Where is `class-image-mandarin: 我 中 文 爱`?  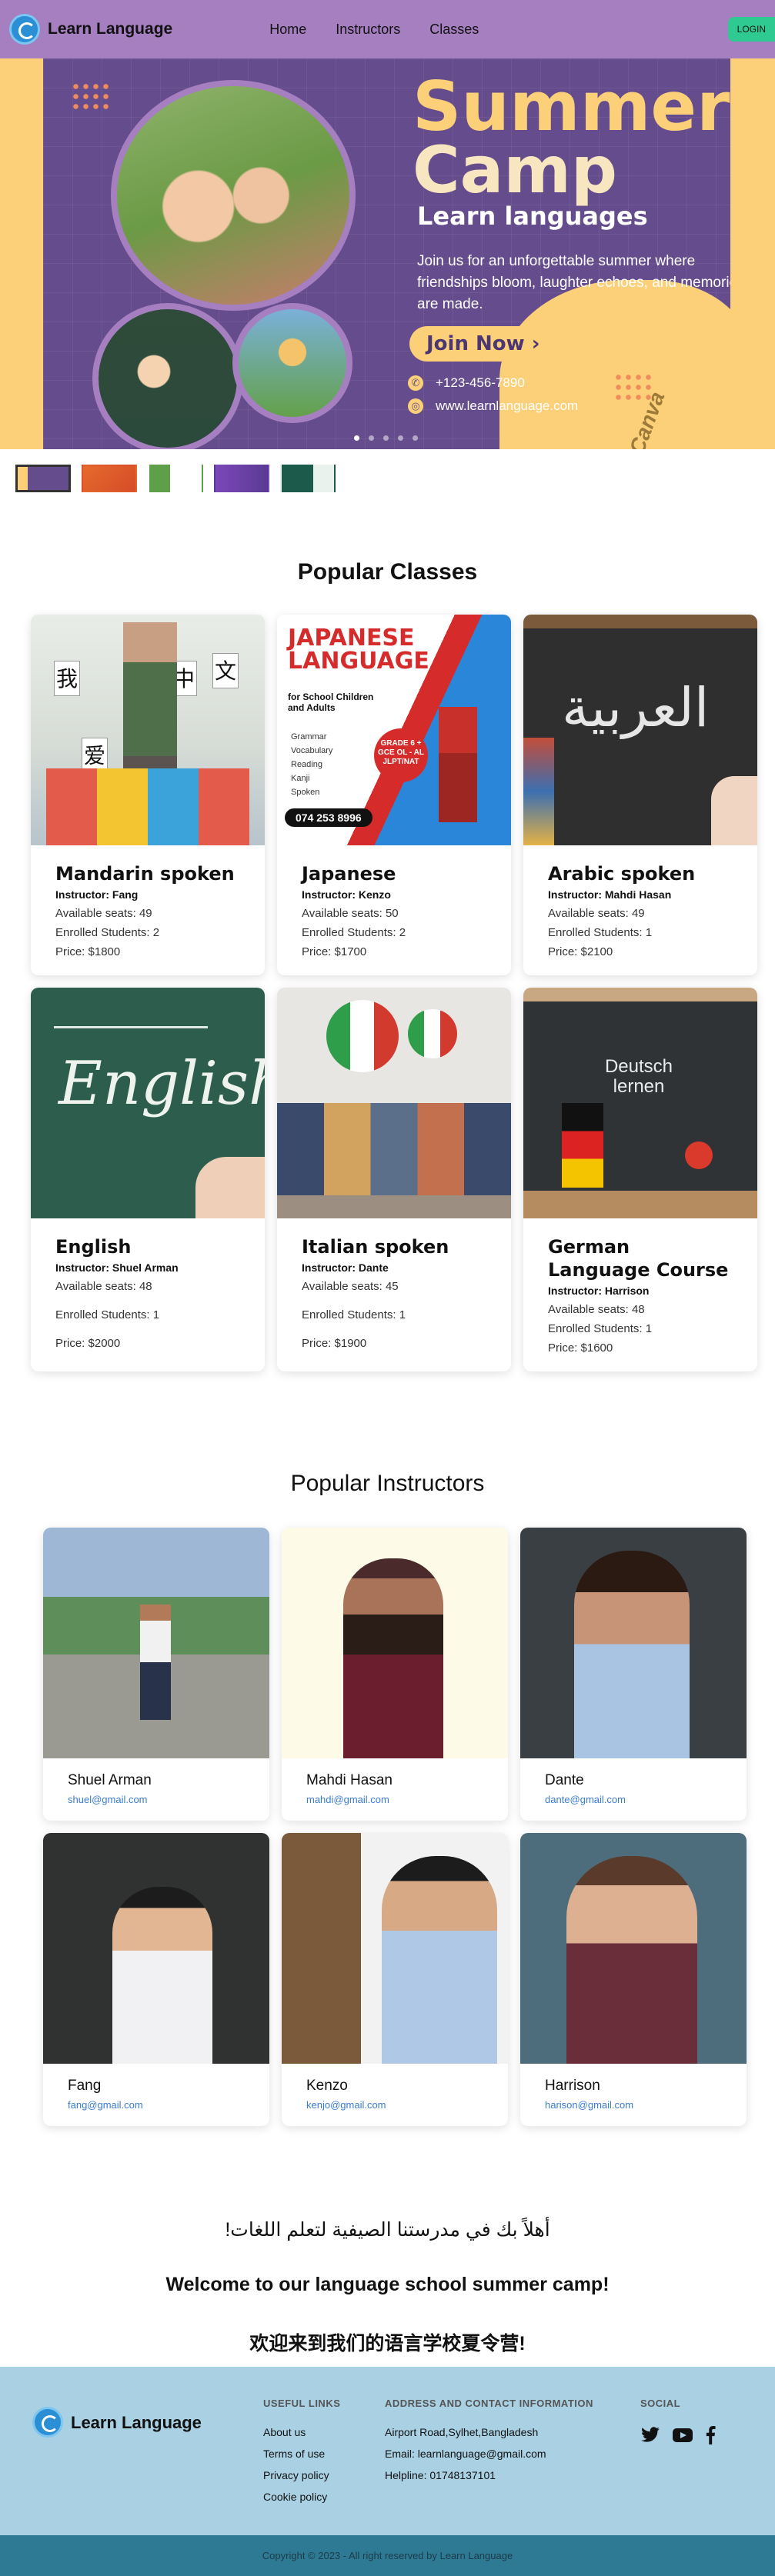
class-image-mandarin: 我 中 文 爱 is located at coordinates (148, 730).